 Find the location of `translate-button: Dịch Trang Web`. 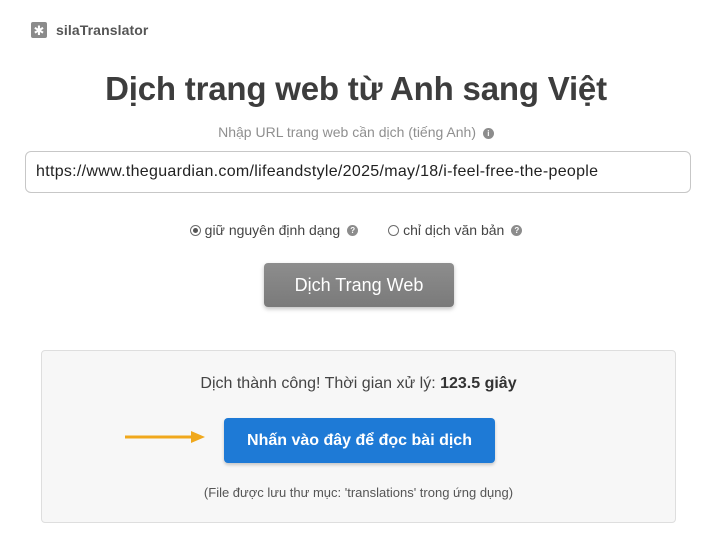

translate-button: Dịch Trang Web is located at coordinates (359, 285).